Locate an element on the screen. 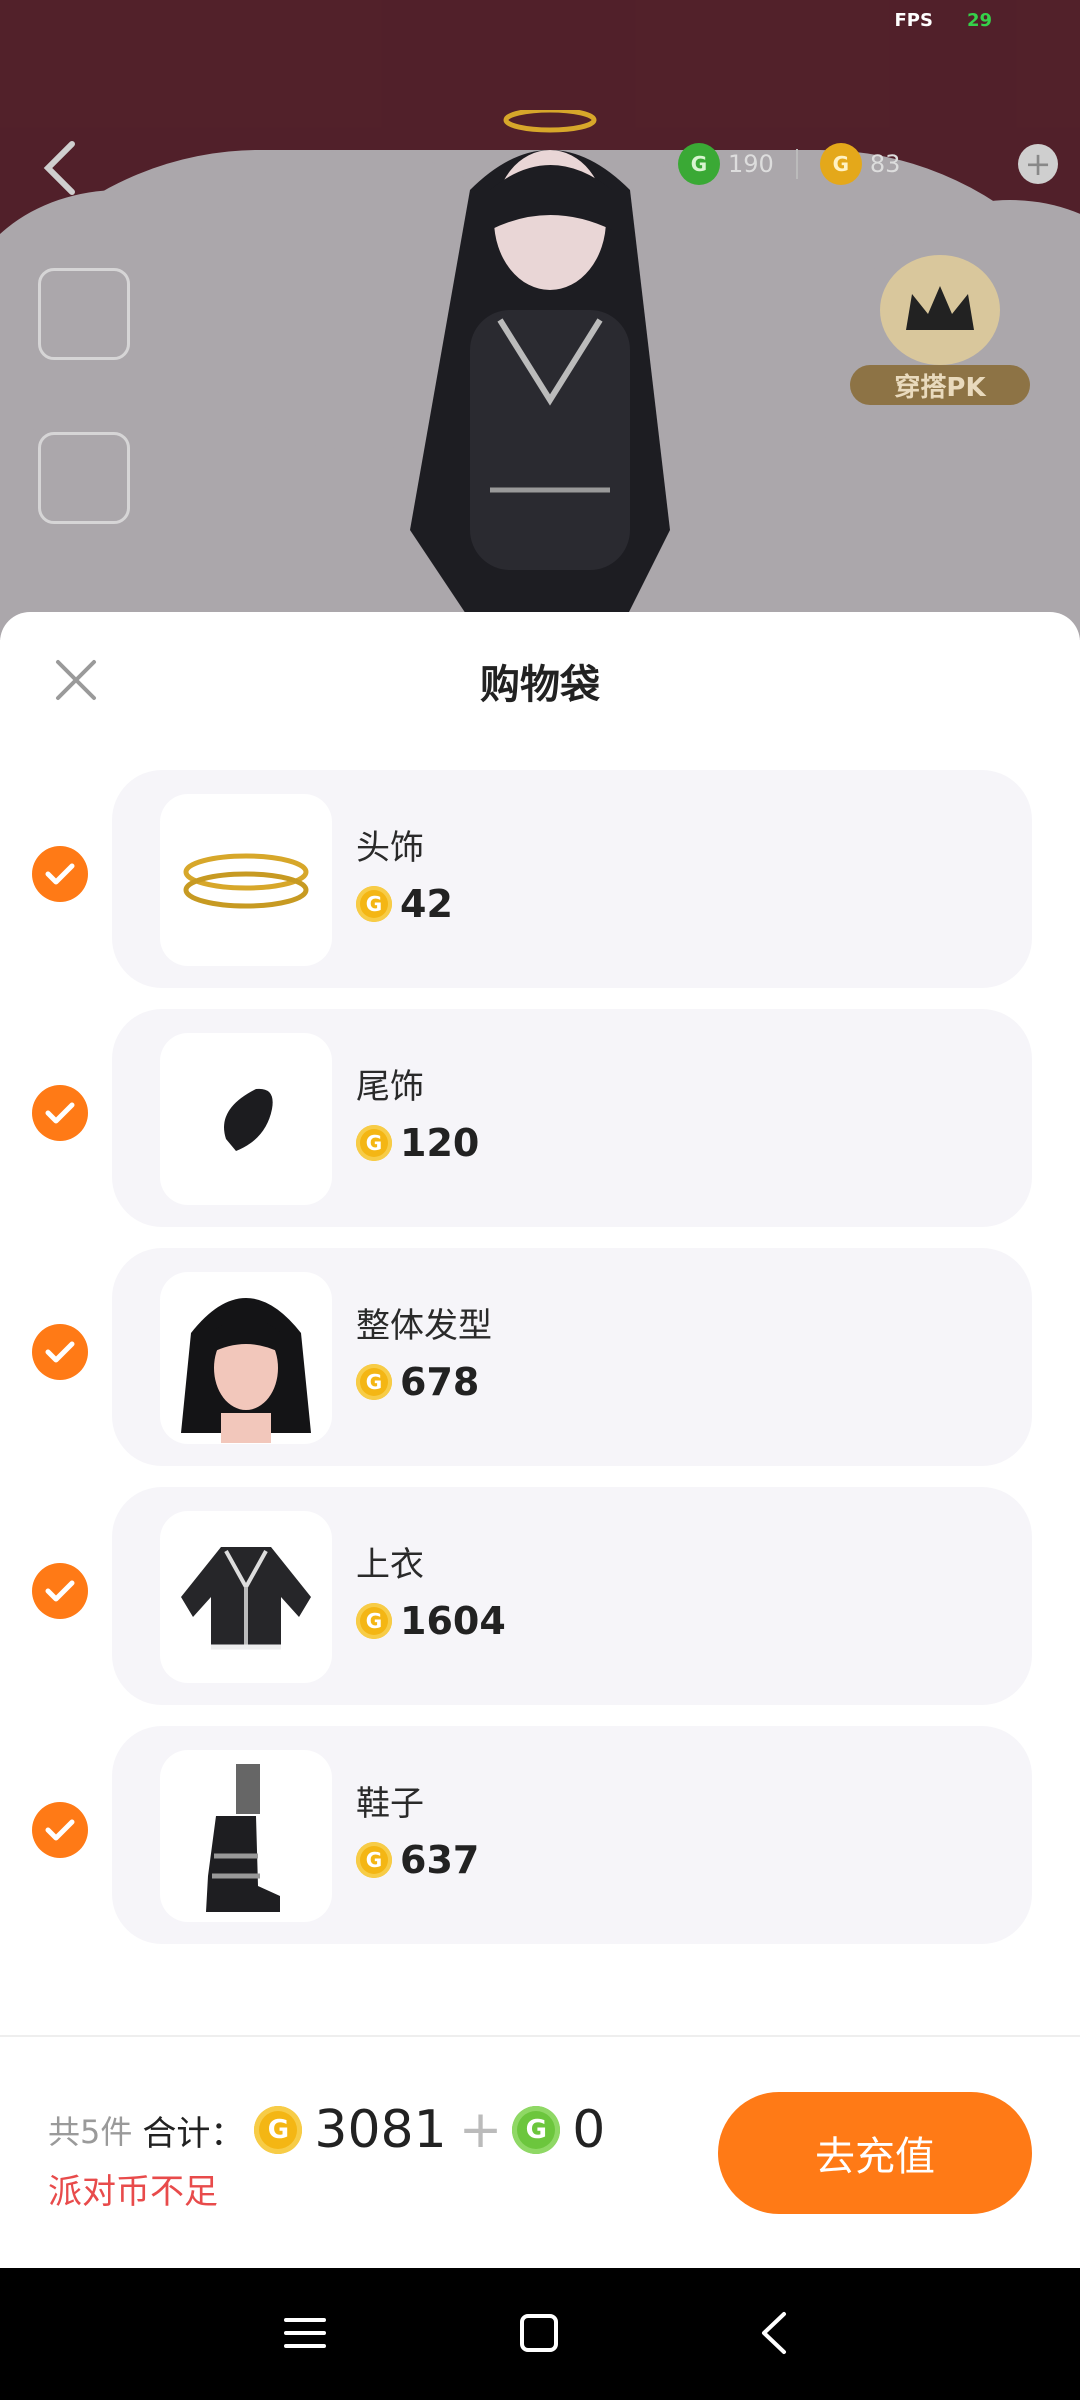  item-price-value: 678 is located at coordinates (440, 1382).